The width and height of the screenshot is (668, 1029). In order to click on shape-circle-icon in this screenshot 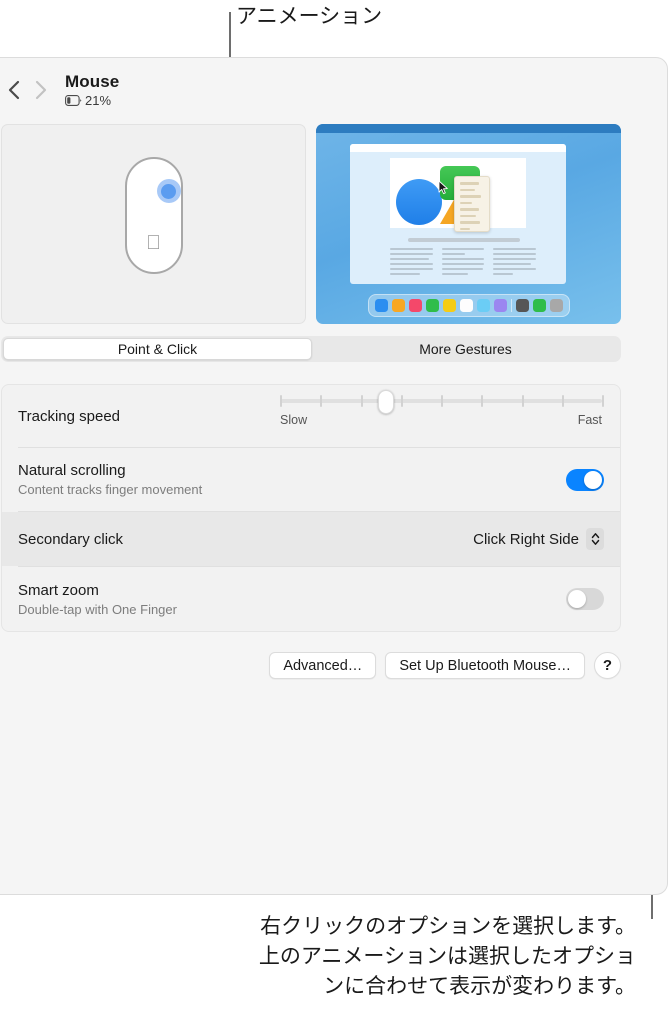, I will do `click(419, 202)`.